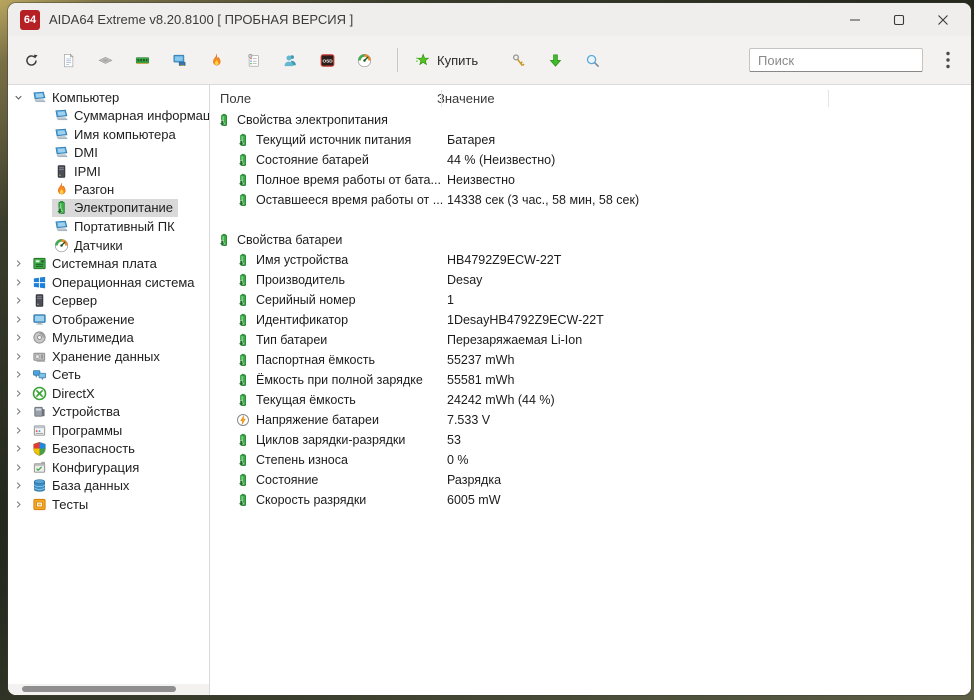 The image size is (974, 700). Describe the element at coordinates (258, 60) in the screenshot. I see `sensor-button` at that location.